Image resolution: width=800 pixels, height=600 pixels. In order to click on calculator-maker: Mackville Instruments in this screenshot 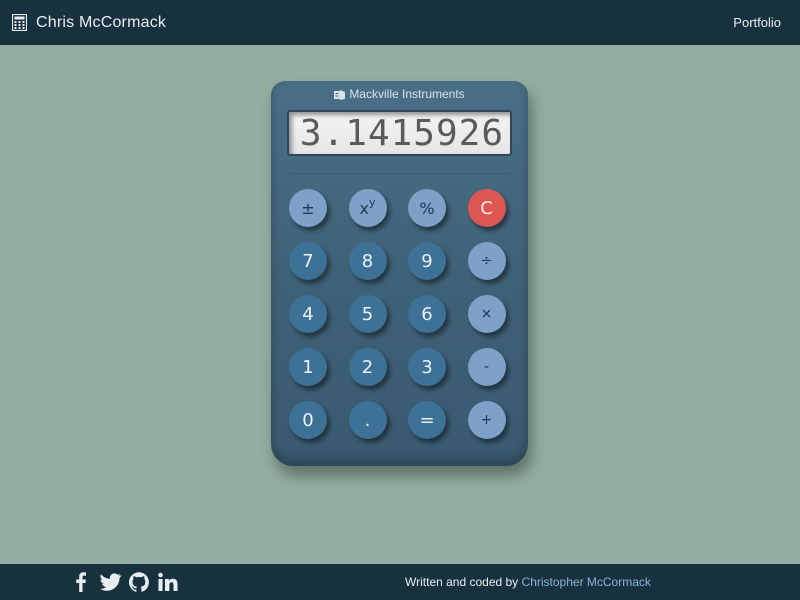, I will do `click(399, 94)`.